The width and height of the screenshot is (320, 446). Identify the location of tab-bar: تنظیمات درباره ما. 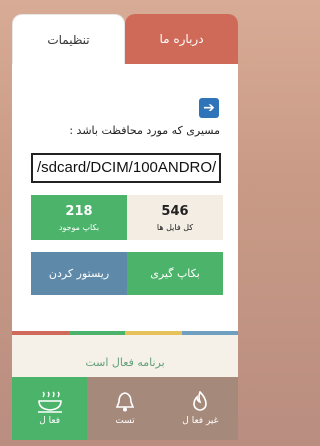
(125, 39).